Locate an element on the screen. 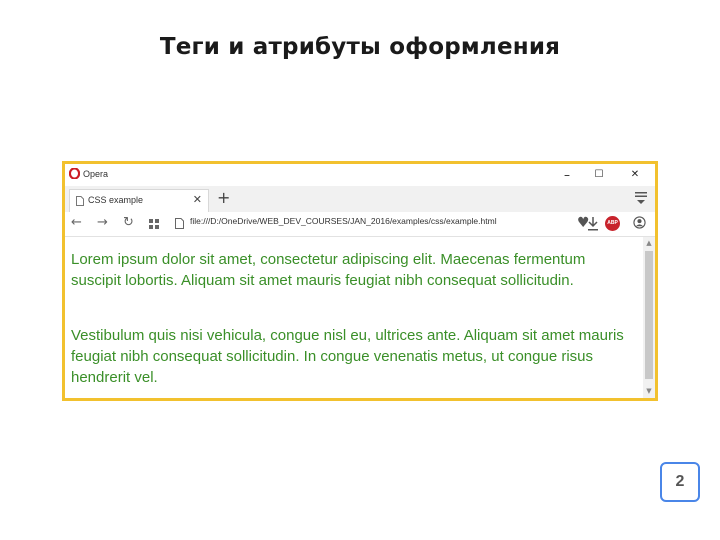  minimize-button: – is located at coordinates (567, 175).